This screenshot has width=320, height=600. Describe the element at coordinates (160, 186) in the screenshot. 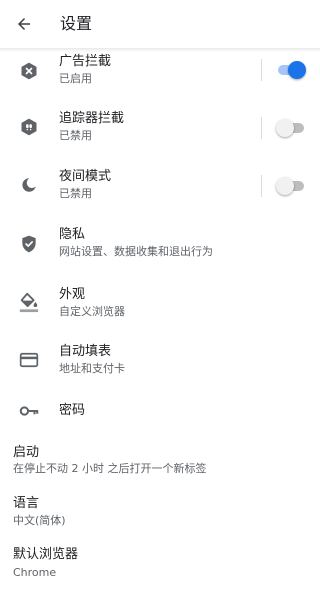

I see `setting-night-mode: 夜间模式 已禁用` at that location.